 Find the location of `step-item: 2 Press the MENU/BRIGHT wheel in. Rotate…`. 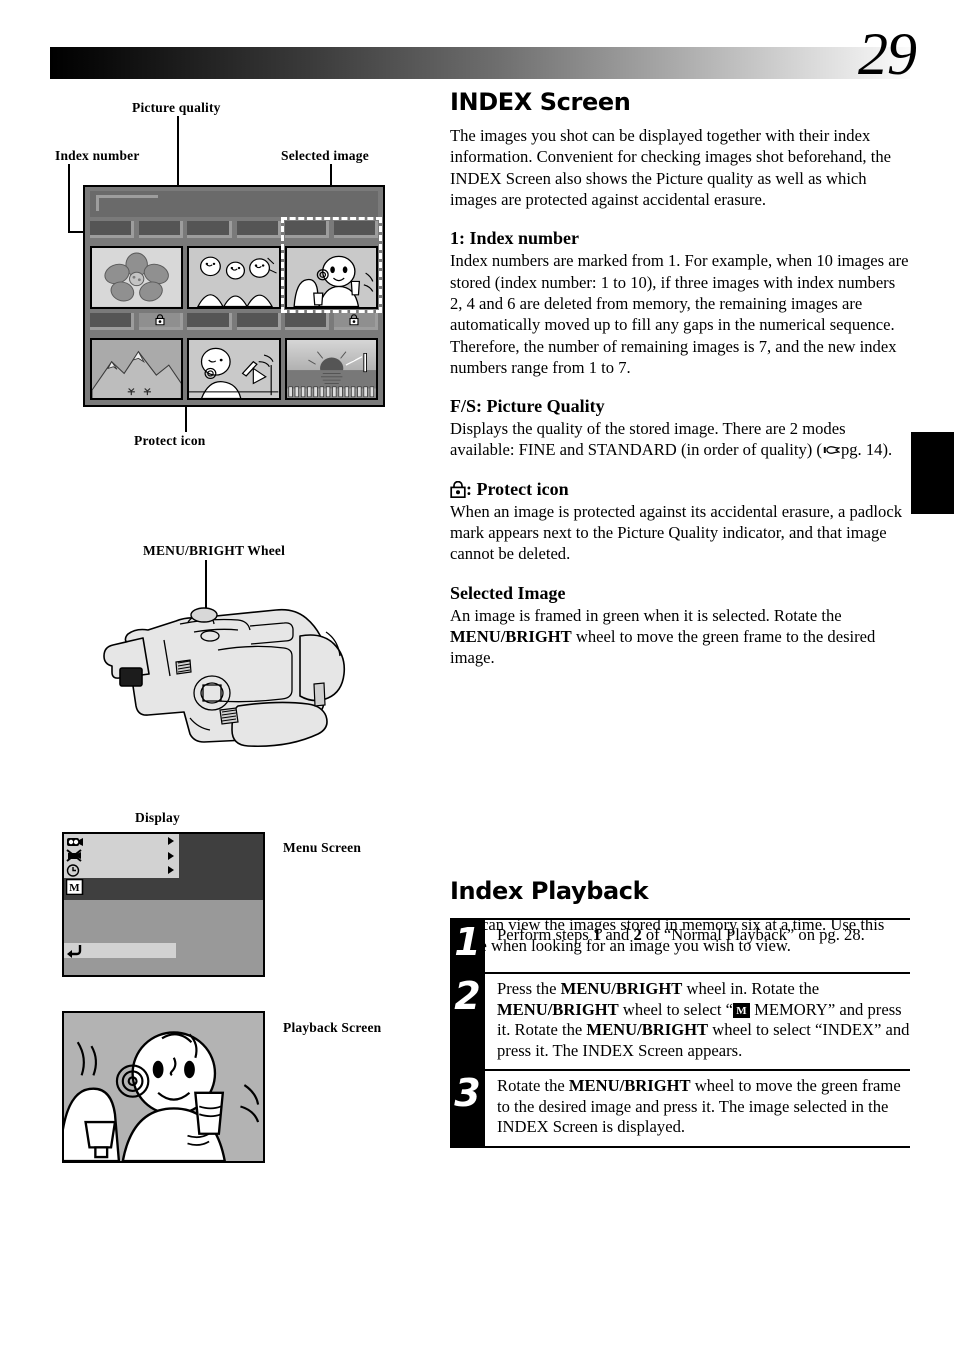

step-item: 2 Press the MENU/BRIGHT wheel in. Rotate… is located at coordinates (680, 1021).